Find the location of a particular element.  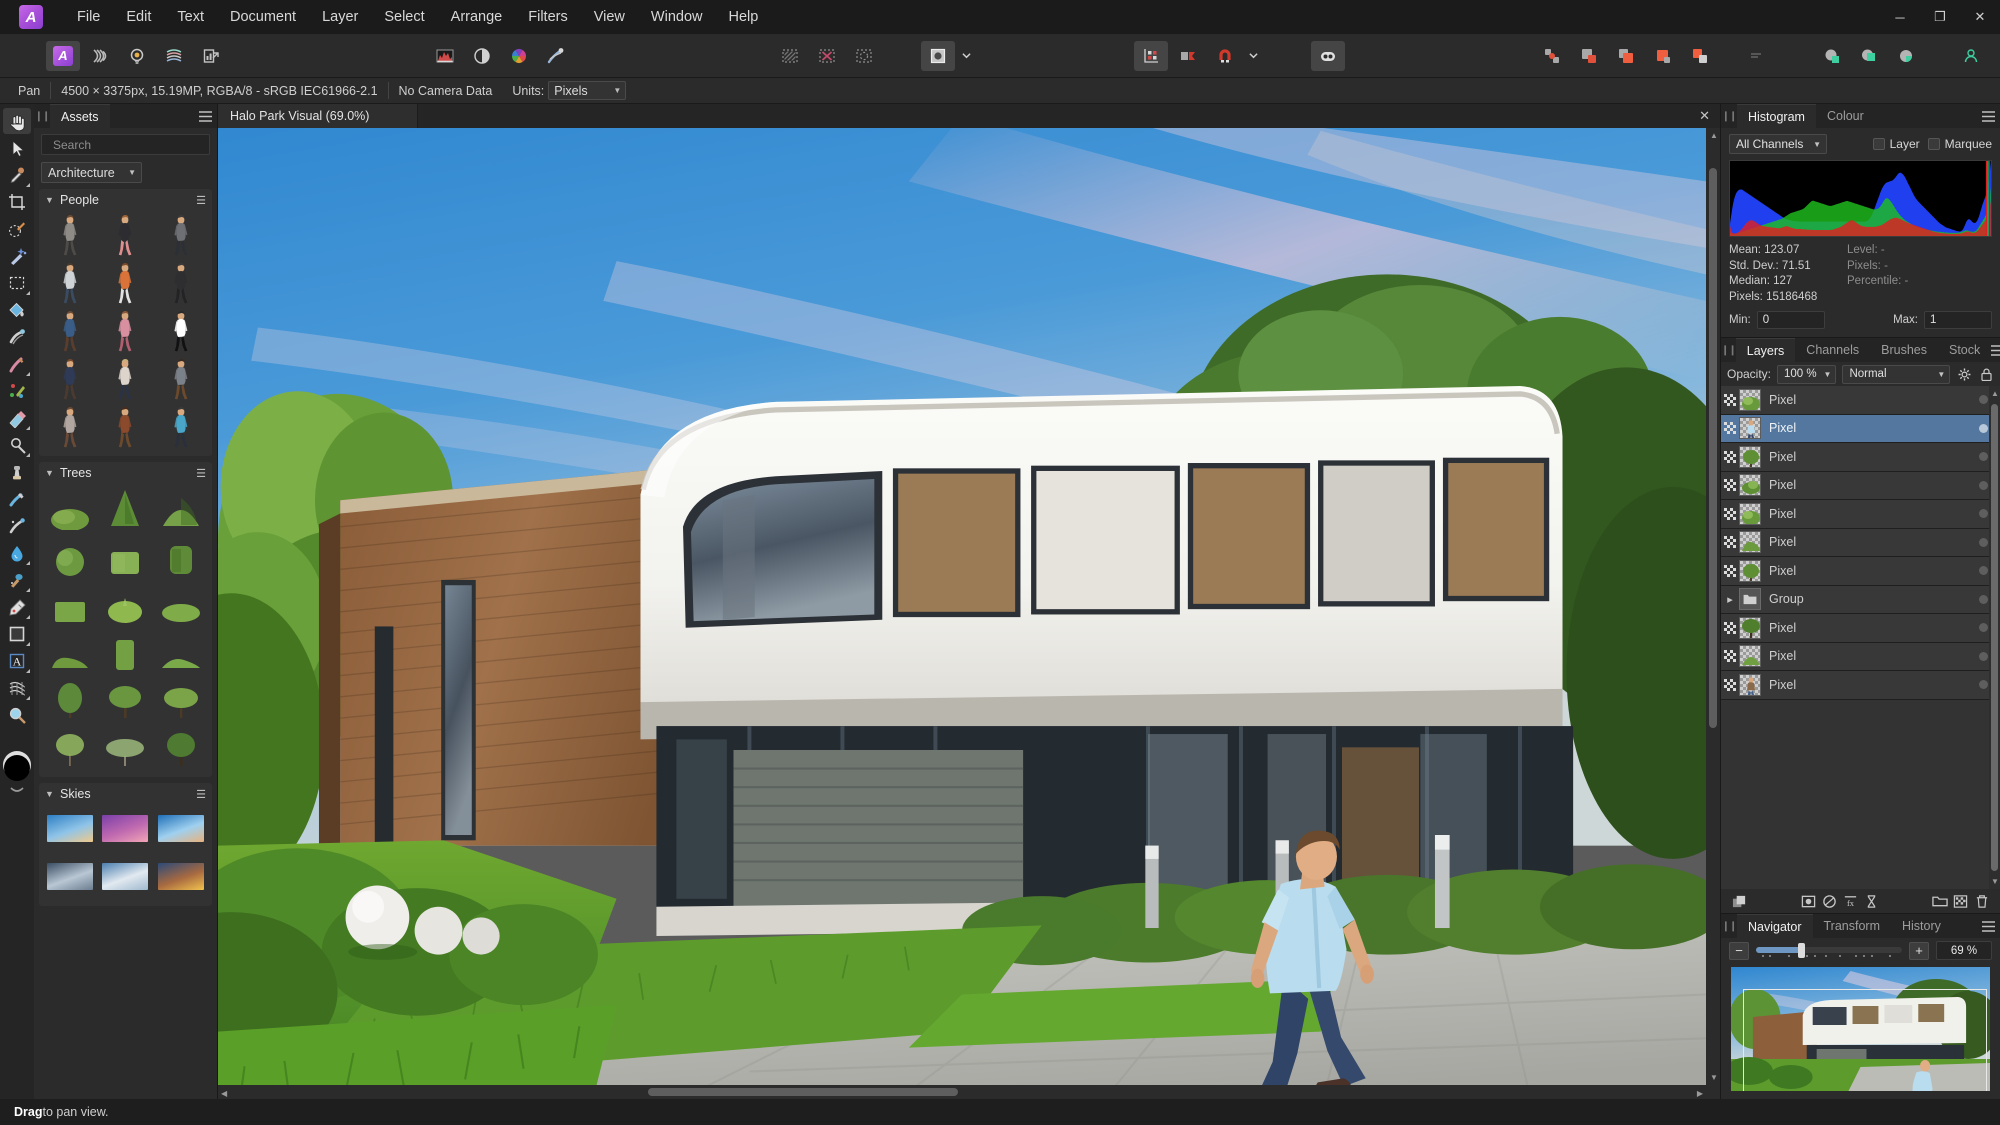

develop-persona-button is located at coordinates (137, 56).